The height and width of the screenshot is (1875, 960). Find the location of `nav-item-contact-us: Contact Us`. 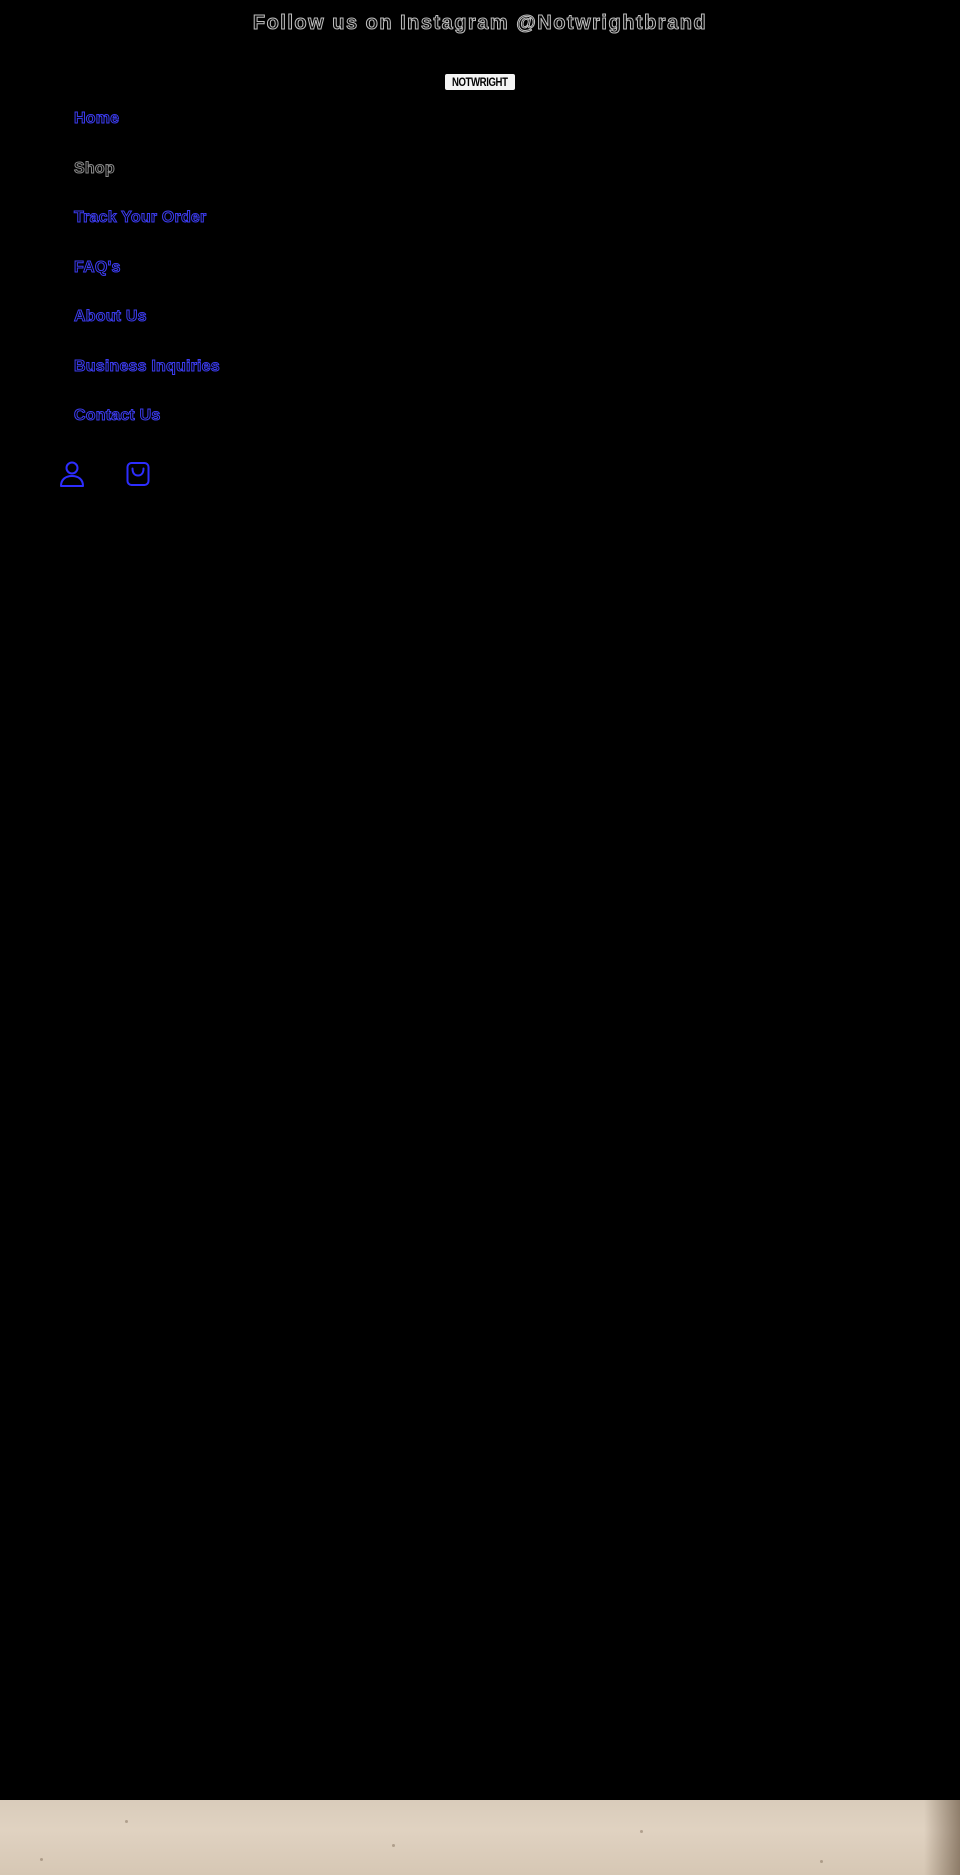

nav-item-contact-us: Contact Us is located at coordinates (147, 432).